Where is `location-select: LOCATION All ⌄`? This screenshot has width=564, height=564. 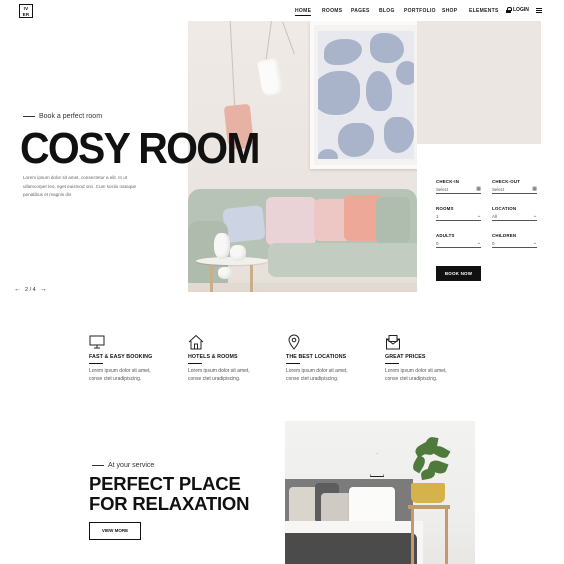
location-select: LOCATION All ⌄ is located at coordinates (514, 213).